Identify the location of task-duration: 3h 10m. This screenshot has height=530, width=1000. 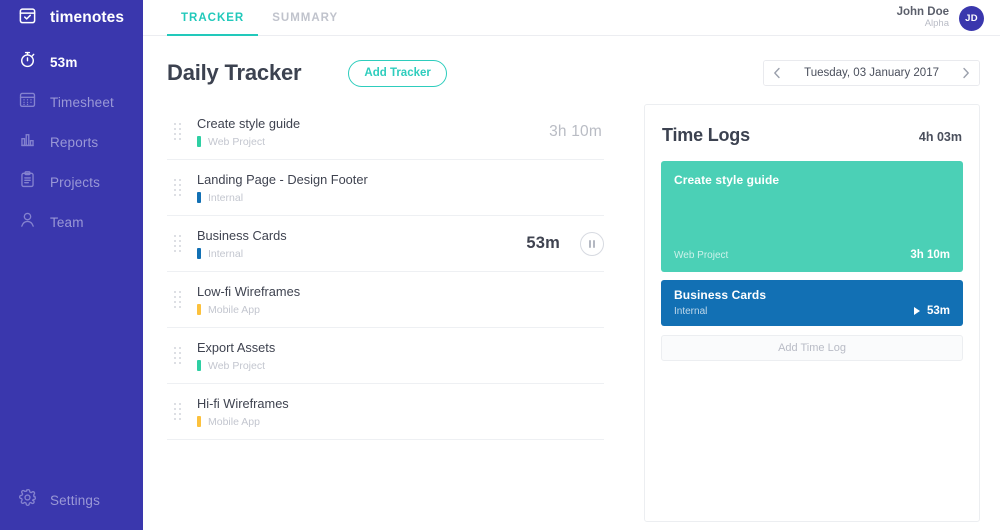
(575, 131).